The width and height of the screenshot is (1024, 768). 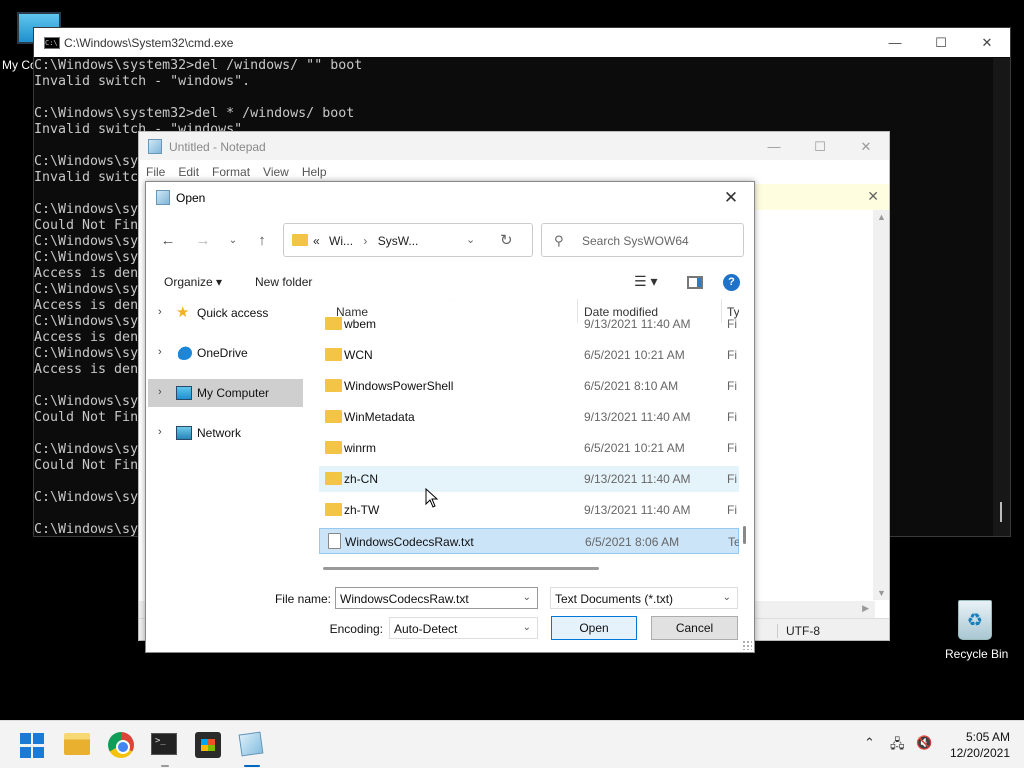 What do you see at coordinates (362, 510) in the screenshot?
I see `file-name: zh-TW` at bounding box center [362, 510].